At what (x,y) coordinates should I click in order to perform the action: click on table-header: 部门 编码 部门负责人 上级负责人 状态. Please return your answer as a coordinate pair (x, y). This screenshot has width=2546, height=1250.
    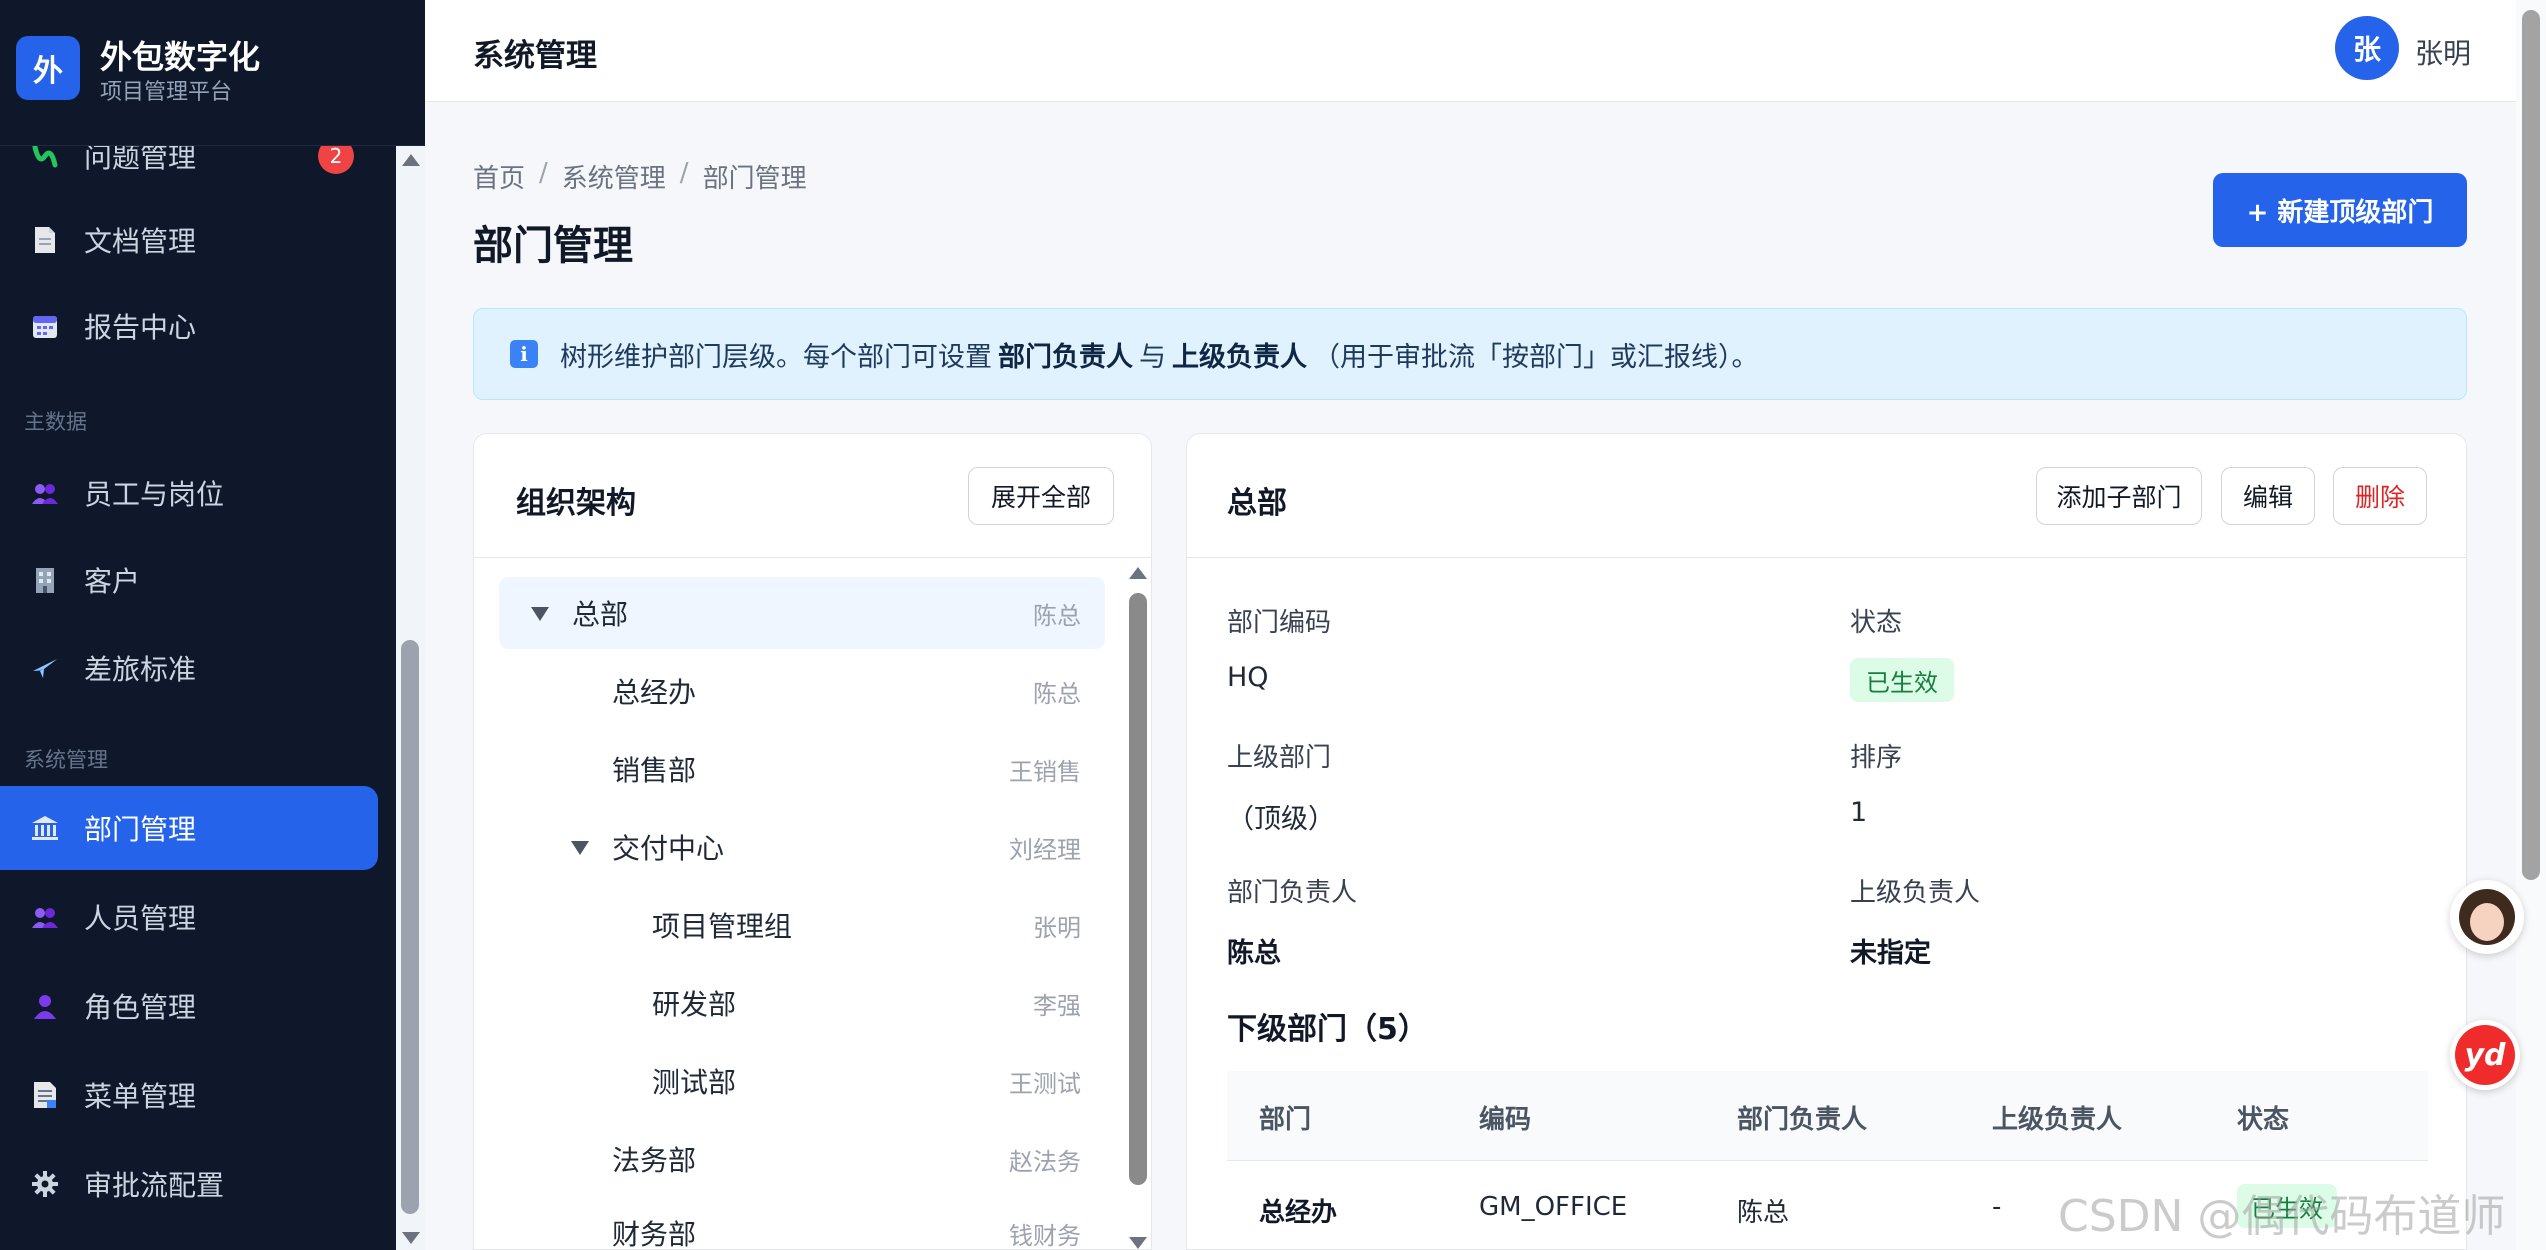
    Looking at the image, I should click on (1827, 1116).